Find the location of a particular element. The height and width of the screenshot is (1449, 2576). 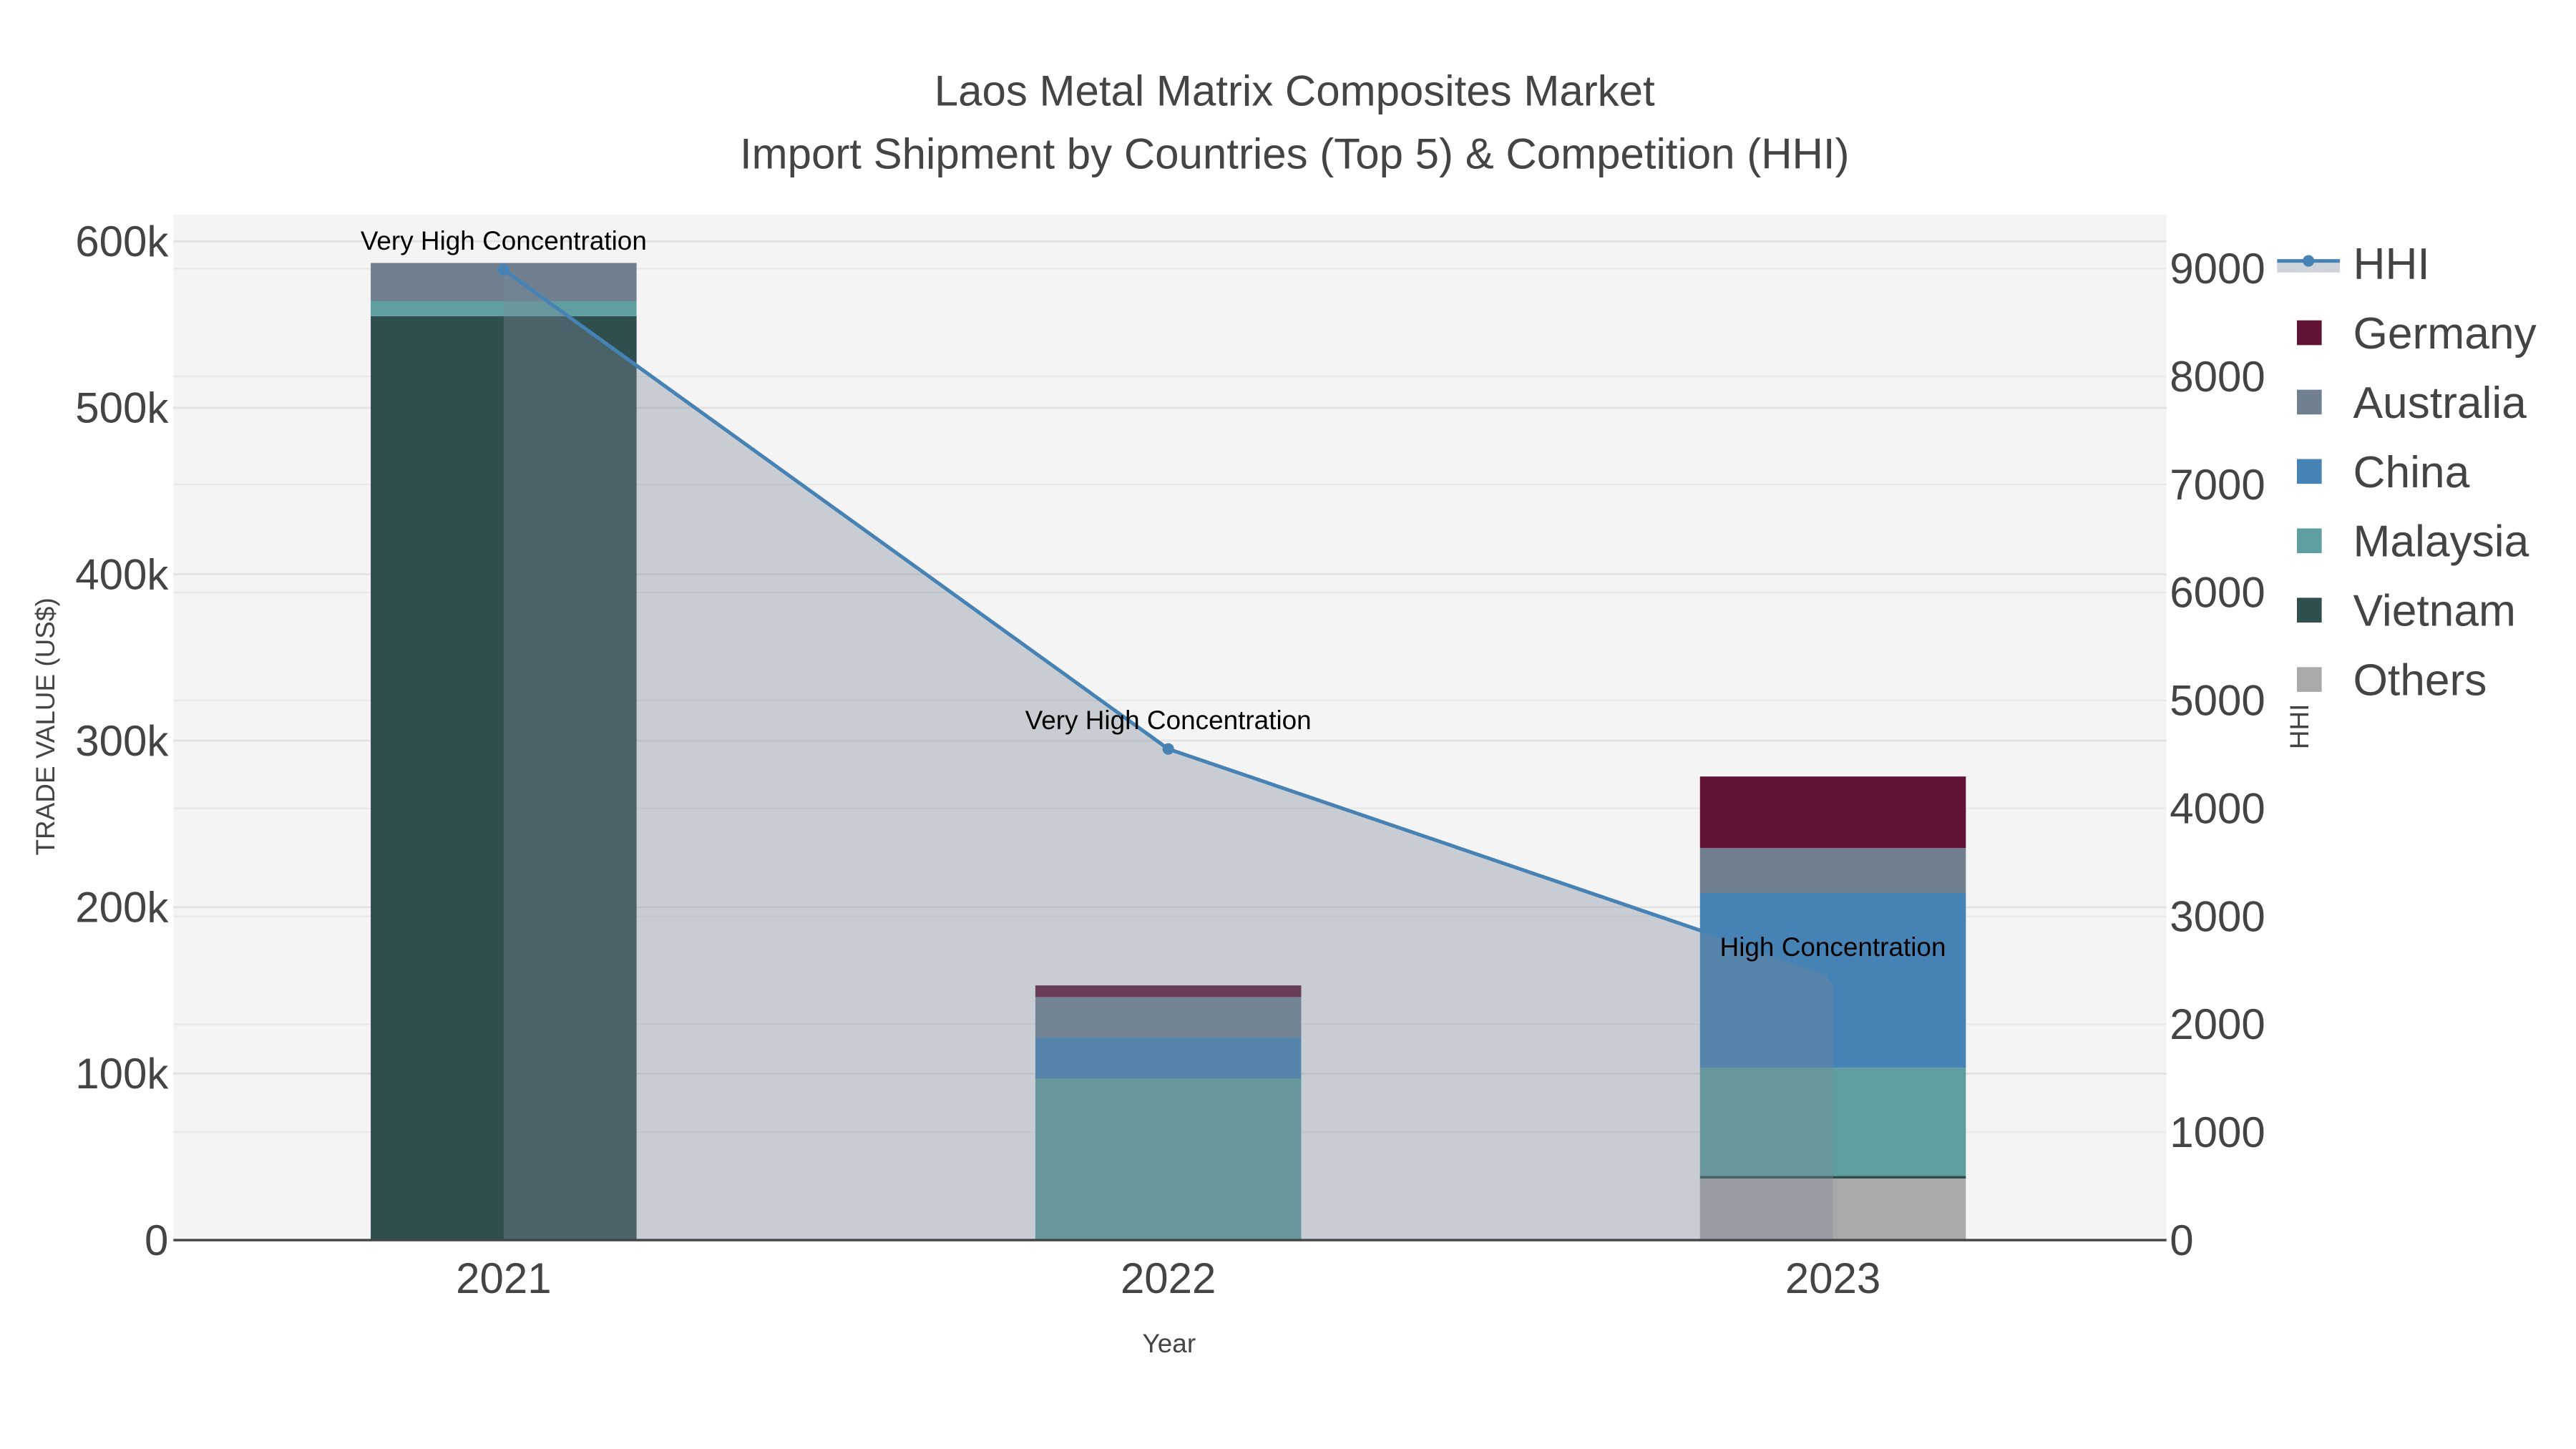

legend-label-malaysia: Malaysia is located at coordinates (2441, 542).